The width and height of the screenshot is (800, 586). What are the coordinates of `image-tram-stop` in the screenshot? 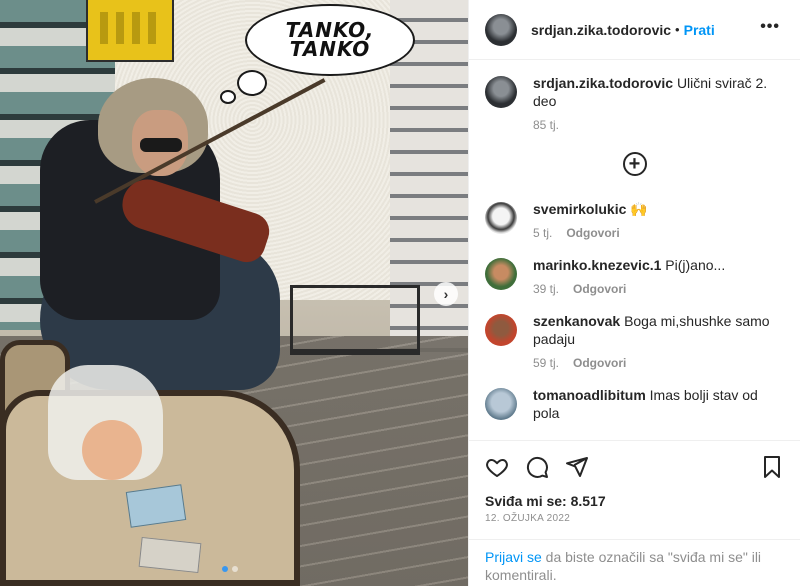 It's located at (355, 320).